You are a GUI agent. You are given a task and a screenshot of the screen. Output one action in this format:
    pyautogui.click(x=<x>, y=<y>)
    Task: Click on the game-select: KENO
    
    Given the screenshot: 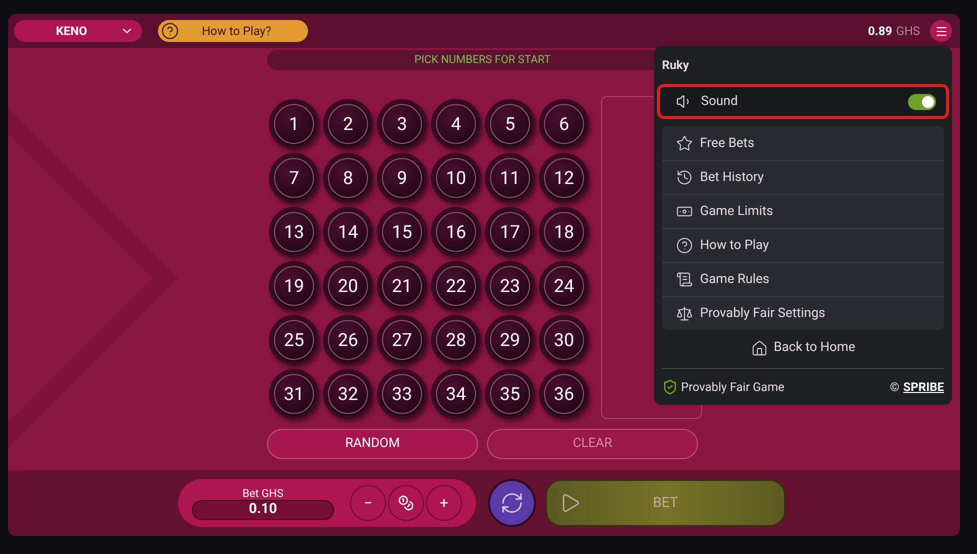 What is the action you would take?
    pyautogui.click(x=78, y=31)
    